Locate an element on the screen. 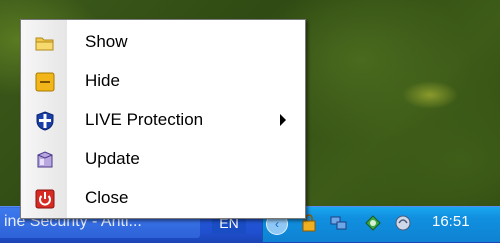  minimize-window-icon is located at coordinates (45, 82).